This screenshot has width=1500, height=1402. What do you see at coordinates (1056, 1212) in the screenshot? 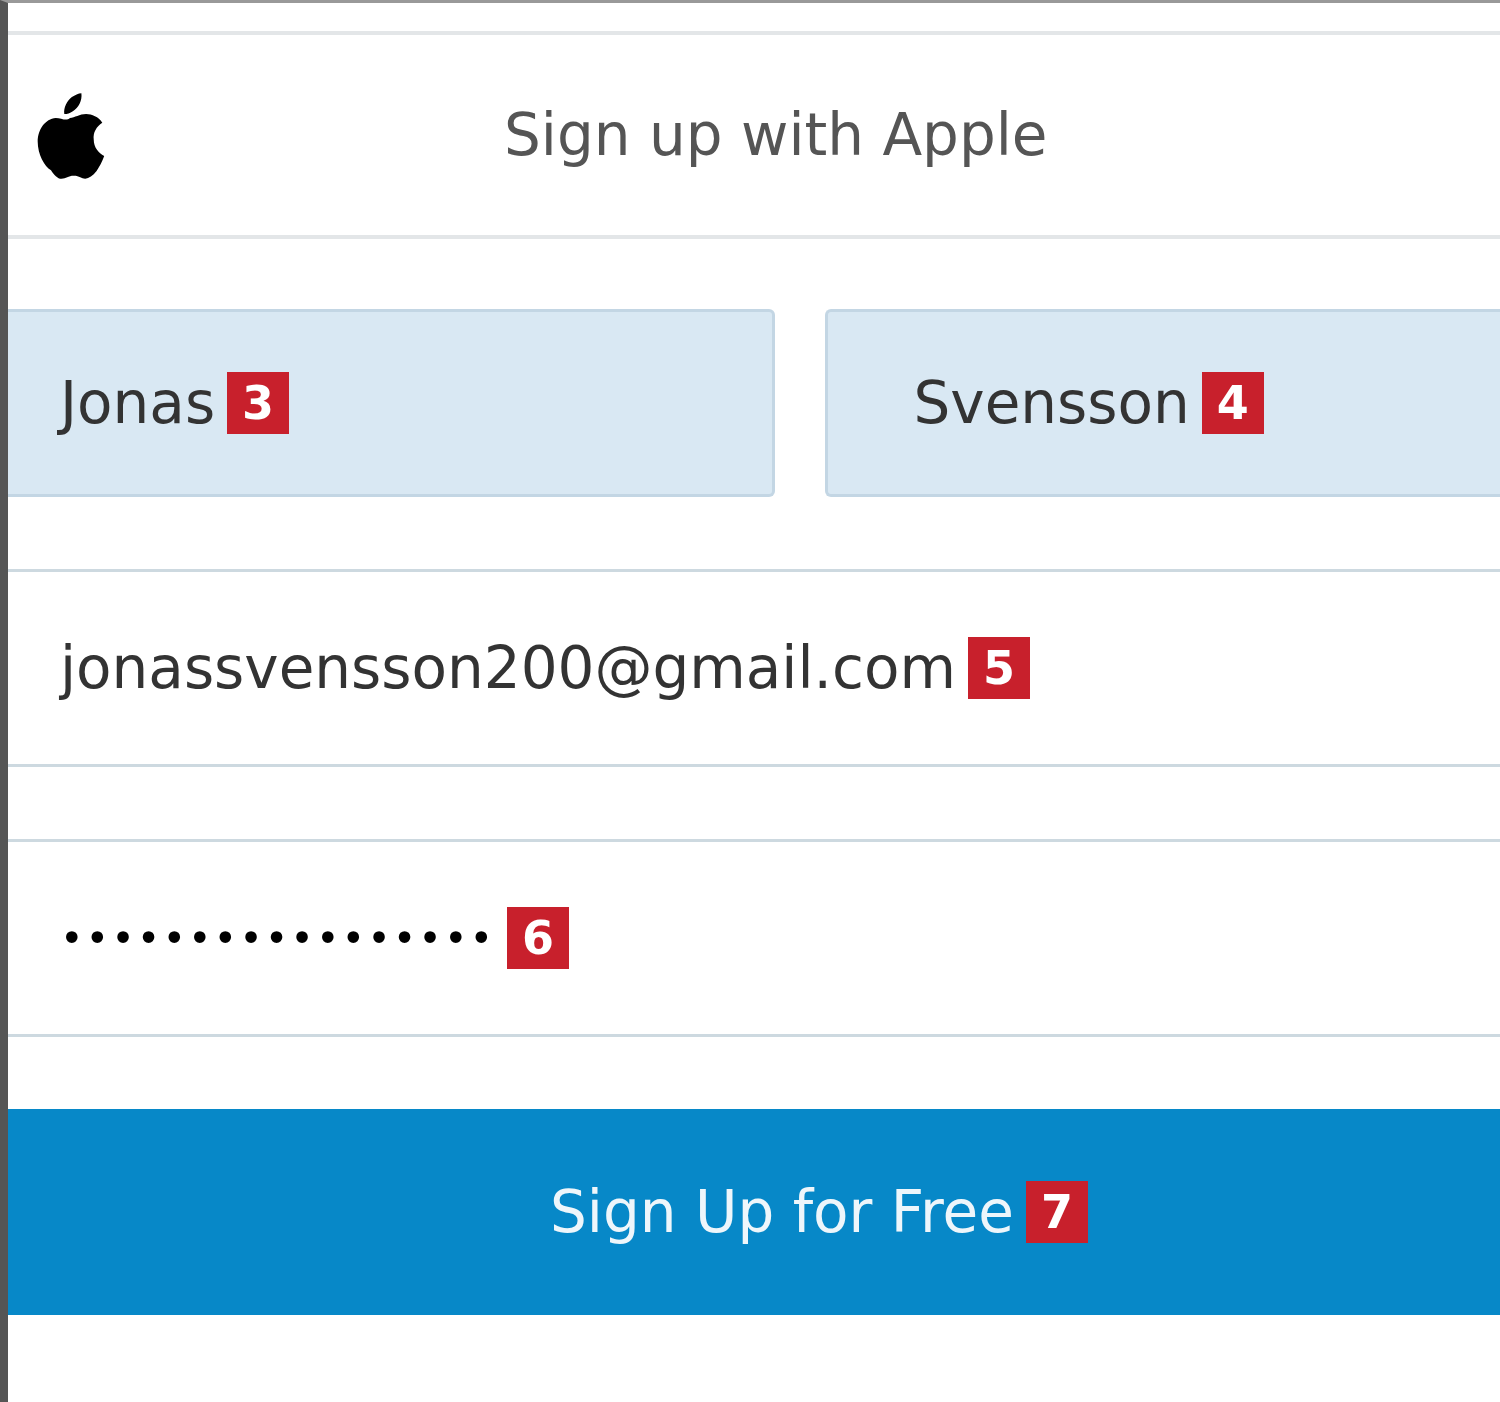
I see `marker-badge: 7` at bounding box center [1056, 1212].